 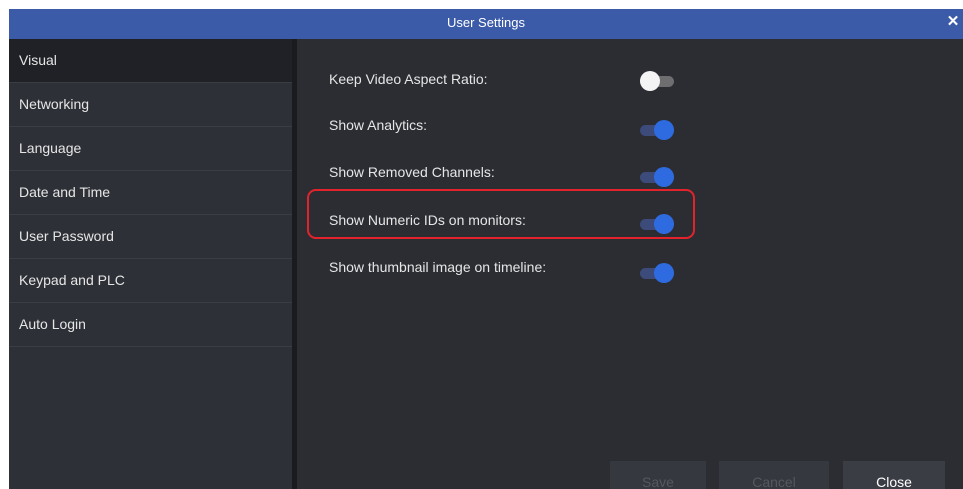 I want to click on setting-label-show-thumbnail-image: Show thumbnail image on timeline:, so click(x=438, y=267).